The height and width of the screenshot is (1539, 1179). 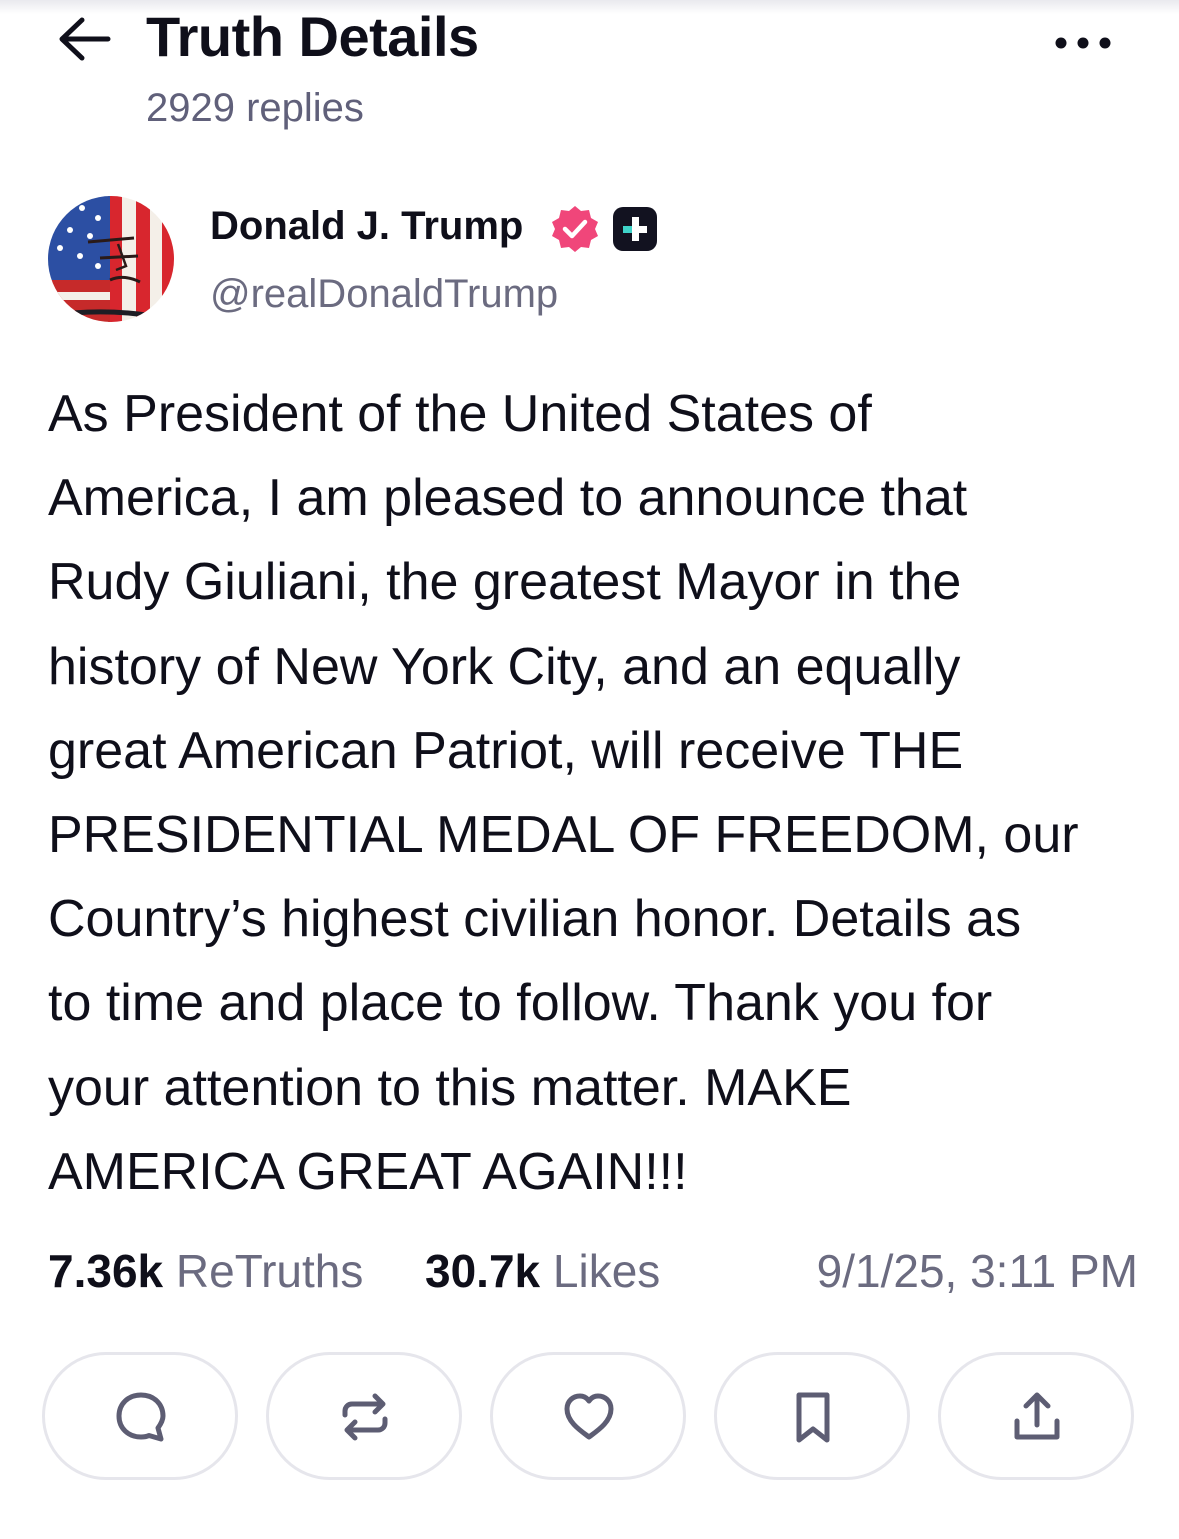 I want to click on arrow-left-icon, so click(x=85, y=39).